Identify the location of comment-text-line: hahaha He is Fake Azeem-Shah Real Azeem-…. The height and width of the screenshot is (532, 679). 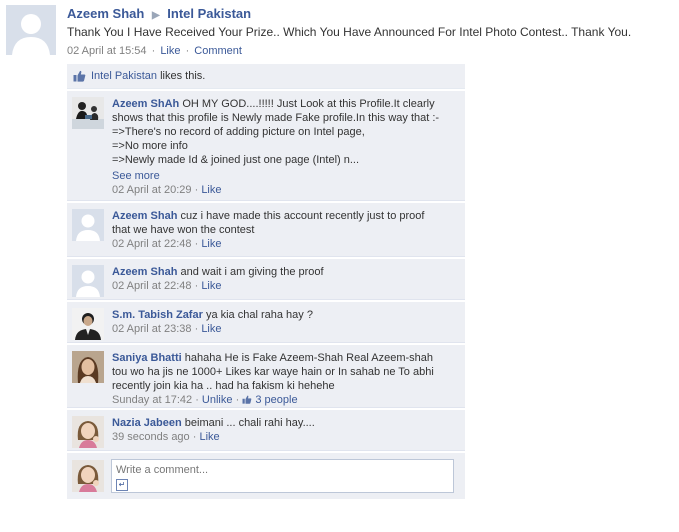
(309, 358).